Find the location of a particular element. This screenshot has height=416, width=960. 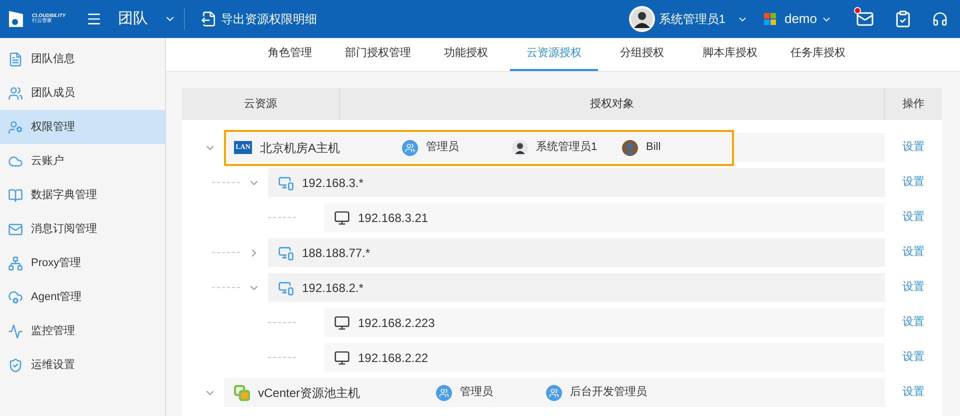

tree-row: 192.168.3.21 is located at coordinates (604, 217).